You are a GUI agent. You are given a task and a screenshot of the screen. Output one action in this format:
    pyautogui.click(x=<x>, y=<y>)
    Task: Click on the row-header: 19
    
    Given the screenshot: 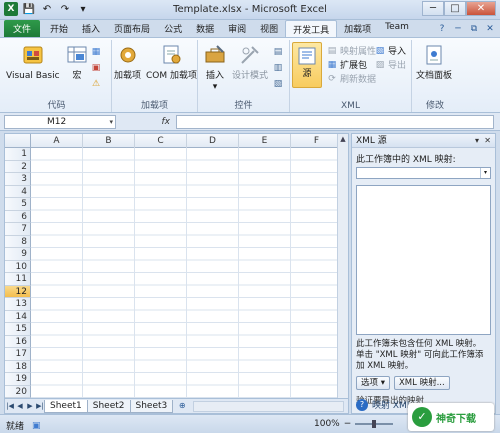 What is the action you would take?
    pyautogui.click(x=18, y=379)
    